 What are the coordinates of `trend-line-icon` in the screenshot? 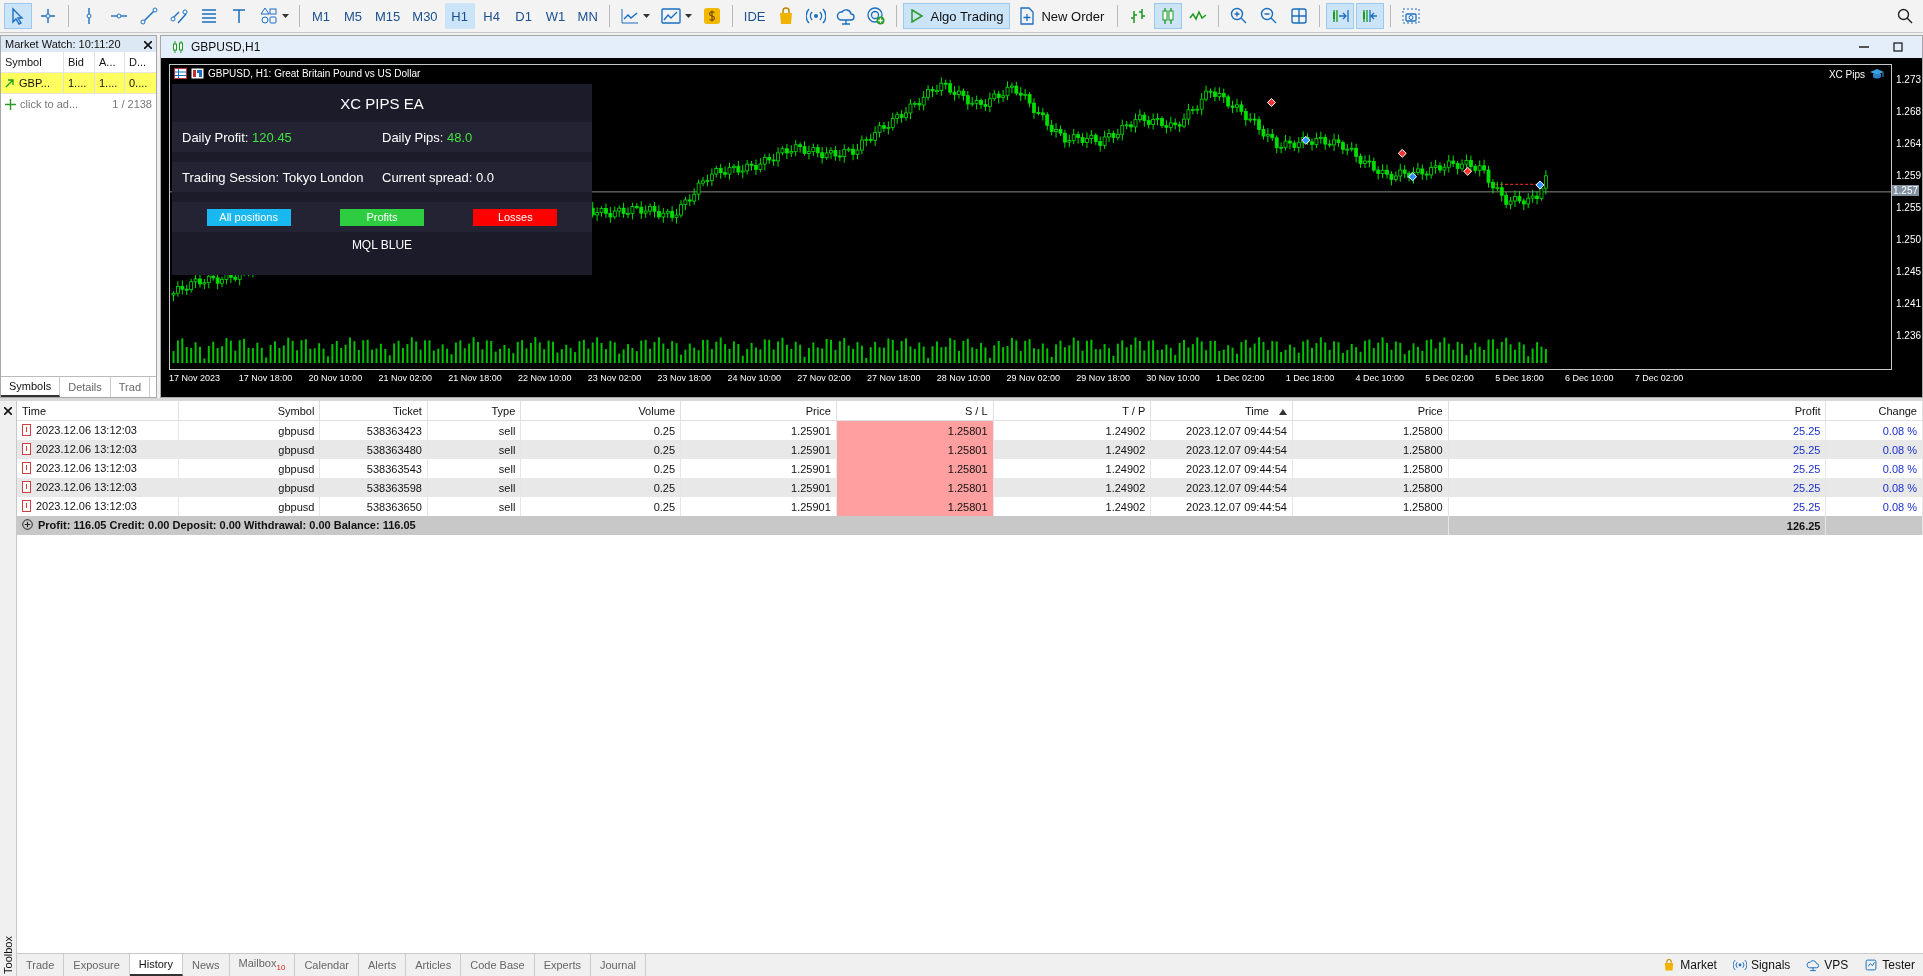 It's located at (149, 16).